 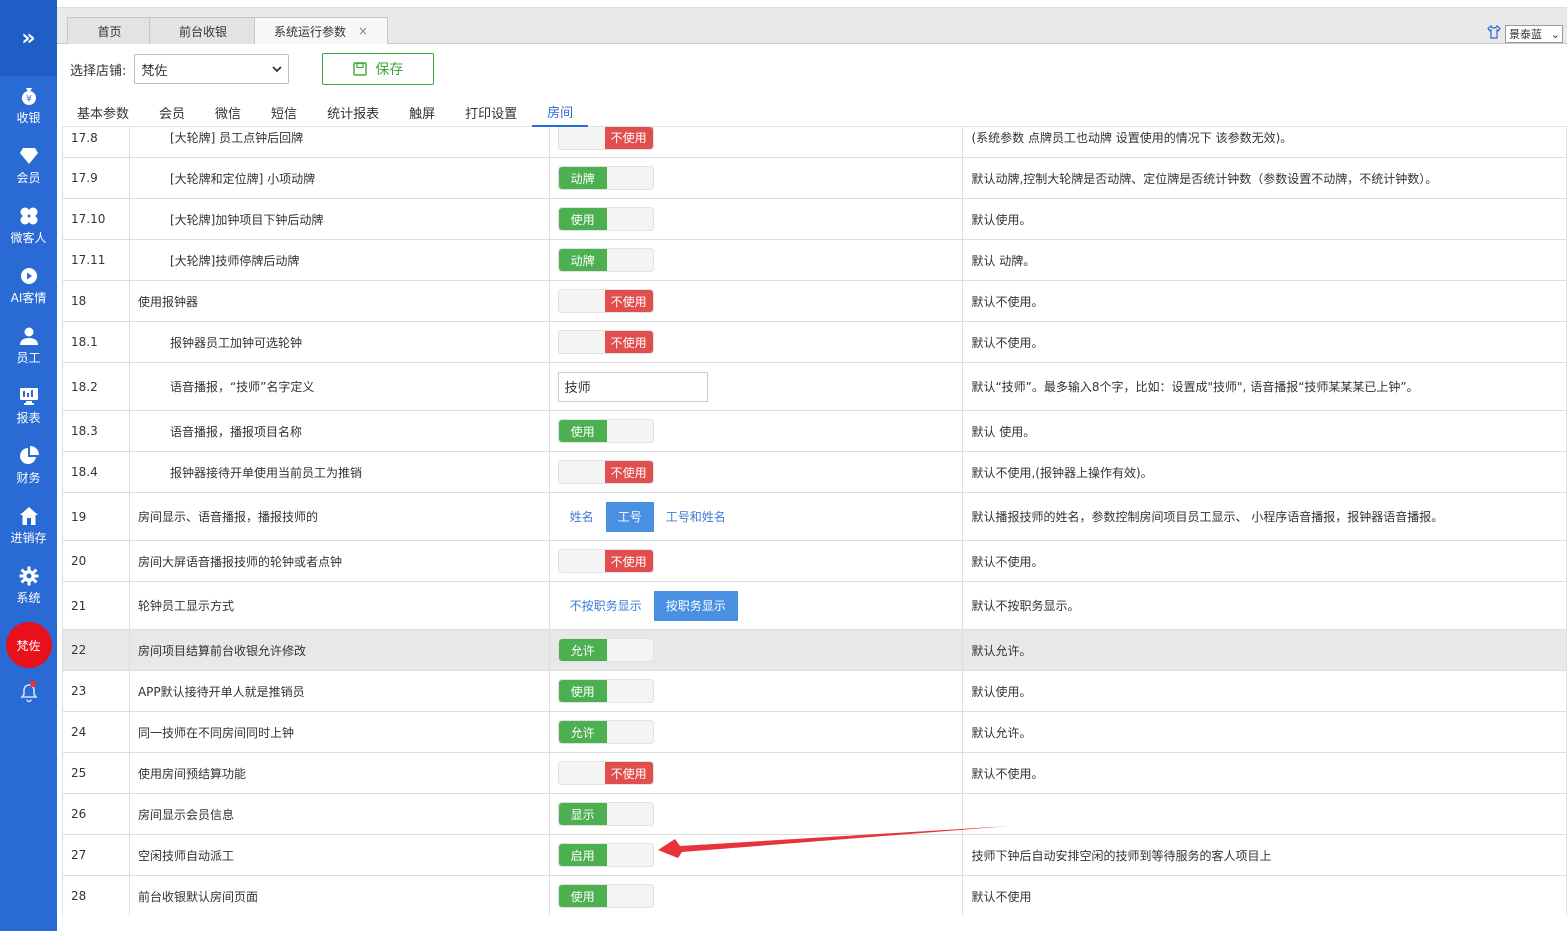 What do you see at coordinates (632, 386) in the screenshot?
I see `technician-name-input: 技师` at bounding box center [632, 386].